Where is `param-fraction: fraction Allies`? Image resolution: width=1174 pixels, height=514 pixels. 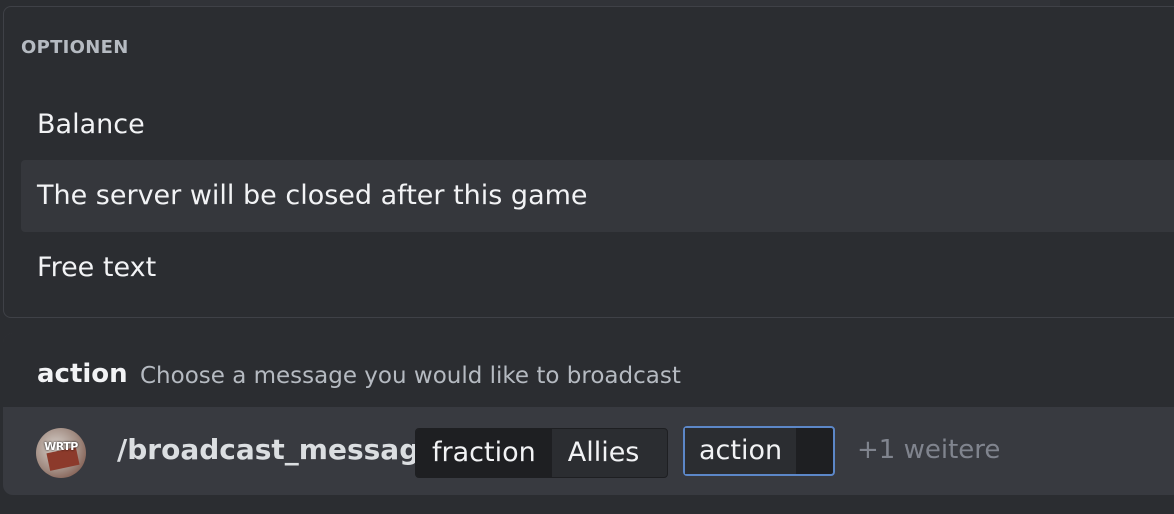
param-fraction: fraction Allies is located at coordinates (541, 453).